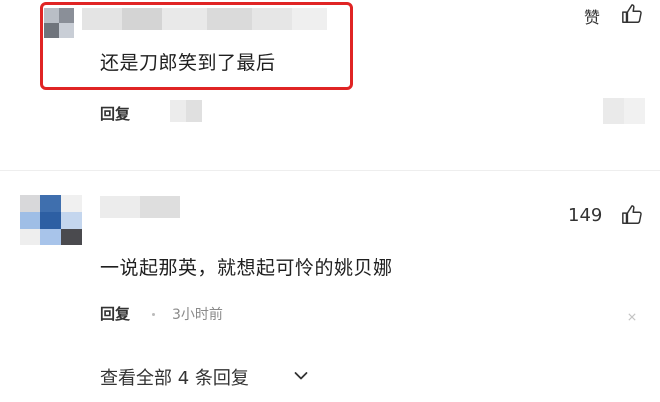 This screenshot has width=660, height=402. What do you see at coordinates (585, 215) in the screenshot?
I see `like-count: 149` at bounding box center [585, 215].